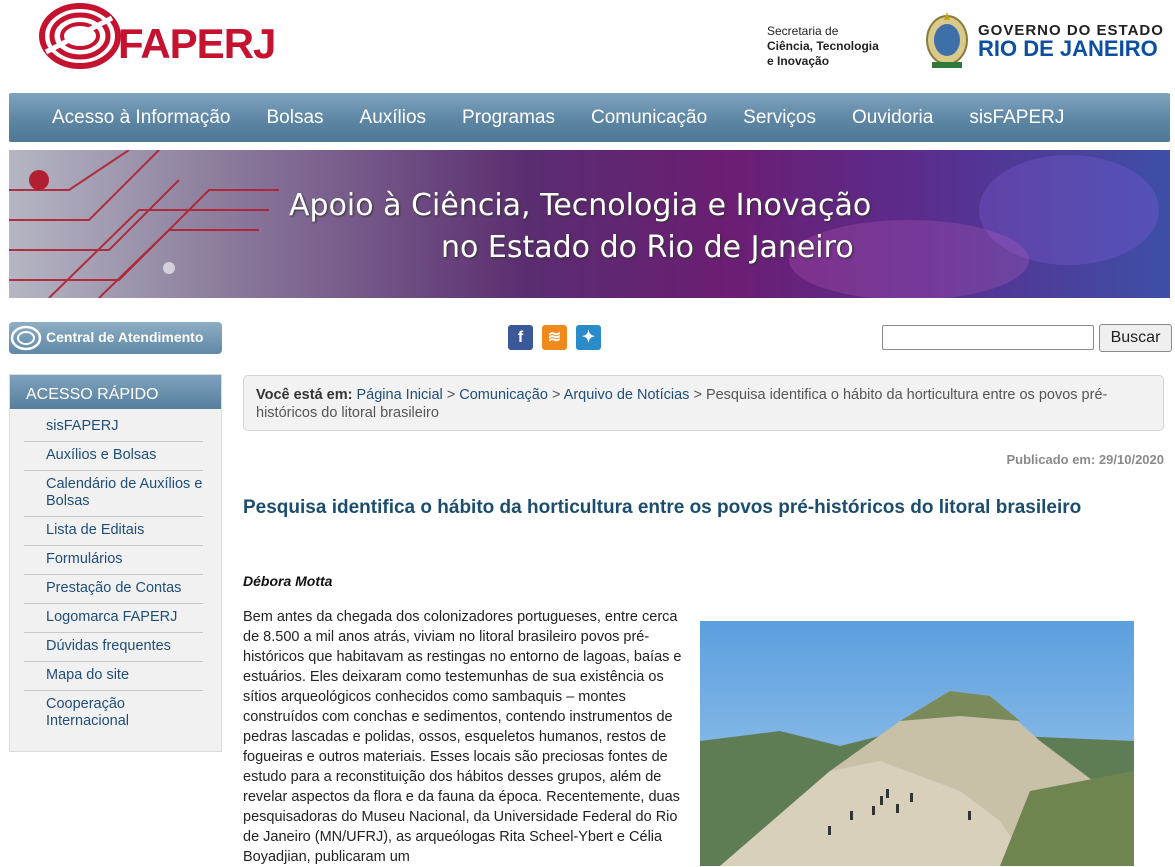 The height and width of the screenshot is (867, 1175). I want to click on nav-item-sisfaperj: sisFAPERJ, so click(1016, 118).